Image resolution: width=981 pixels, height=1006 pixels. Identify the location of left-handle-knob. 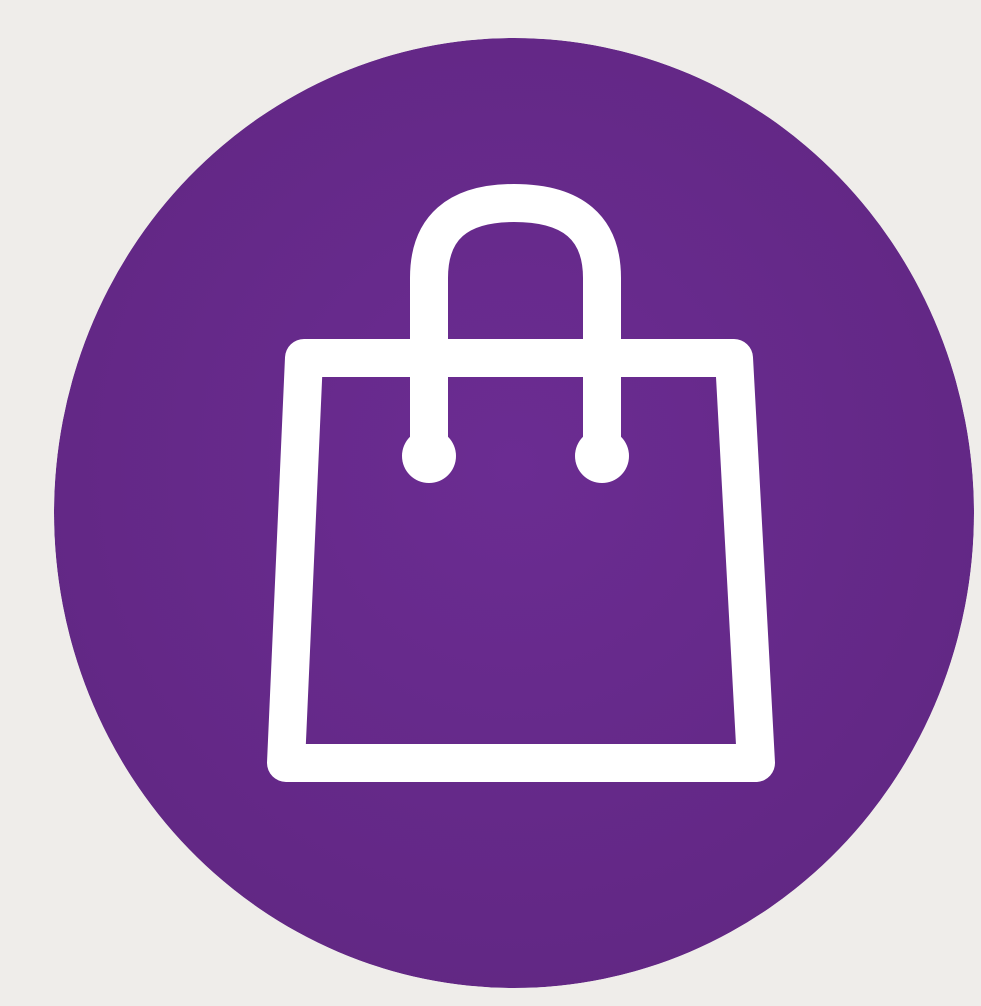
(429, 456).